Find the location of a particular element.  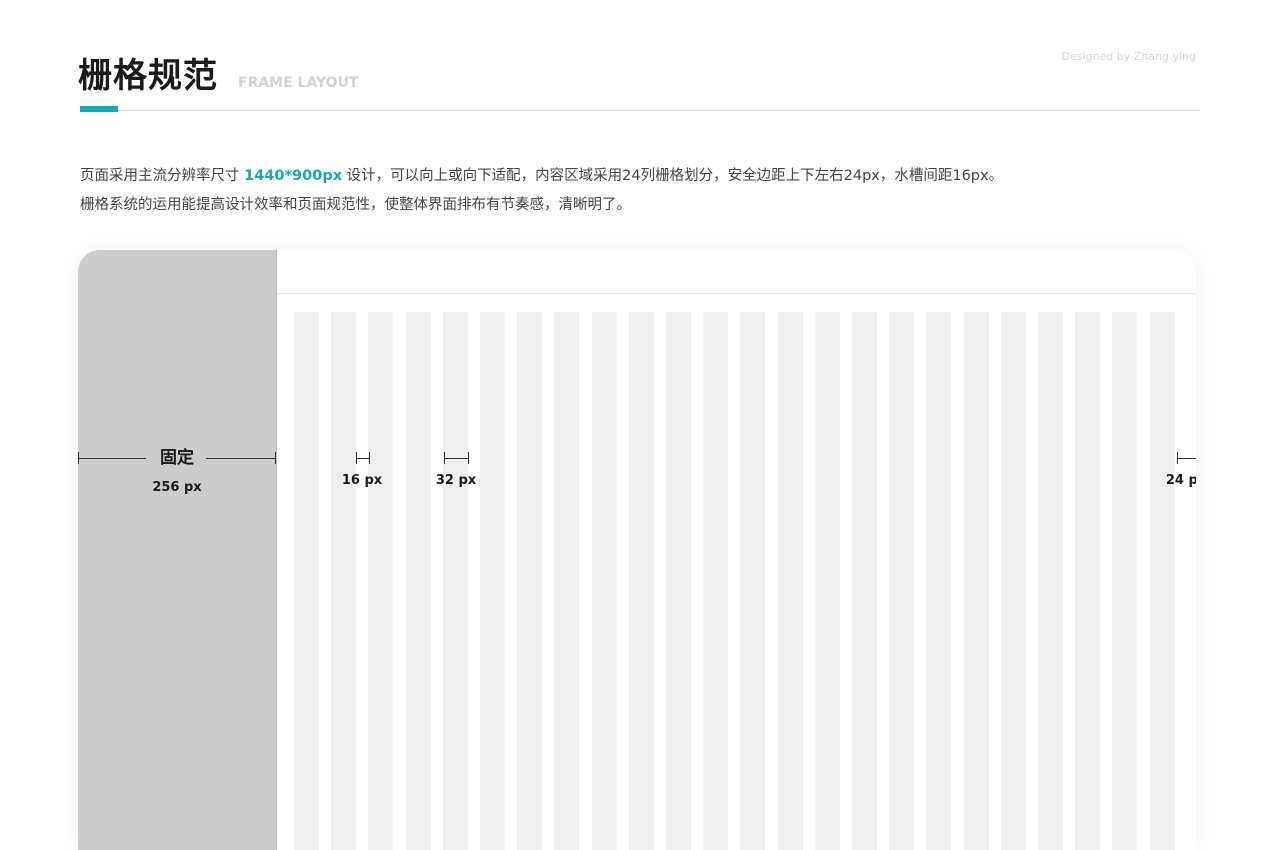

gutter-width-label: 16 px is located at coordinates (362, 480).